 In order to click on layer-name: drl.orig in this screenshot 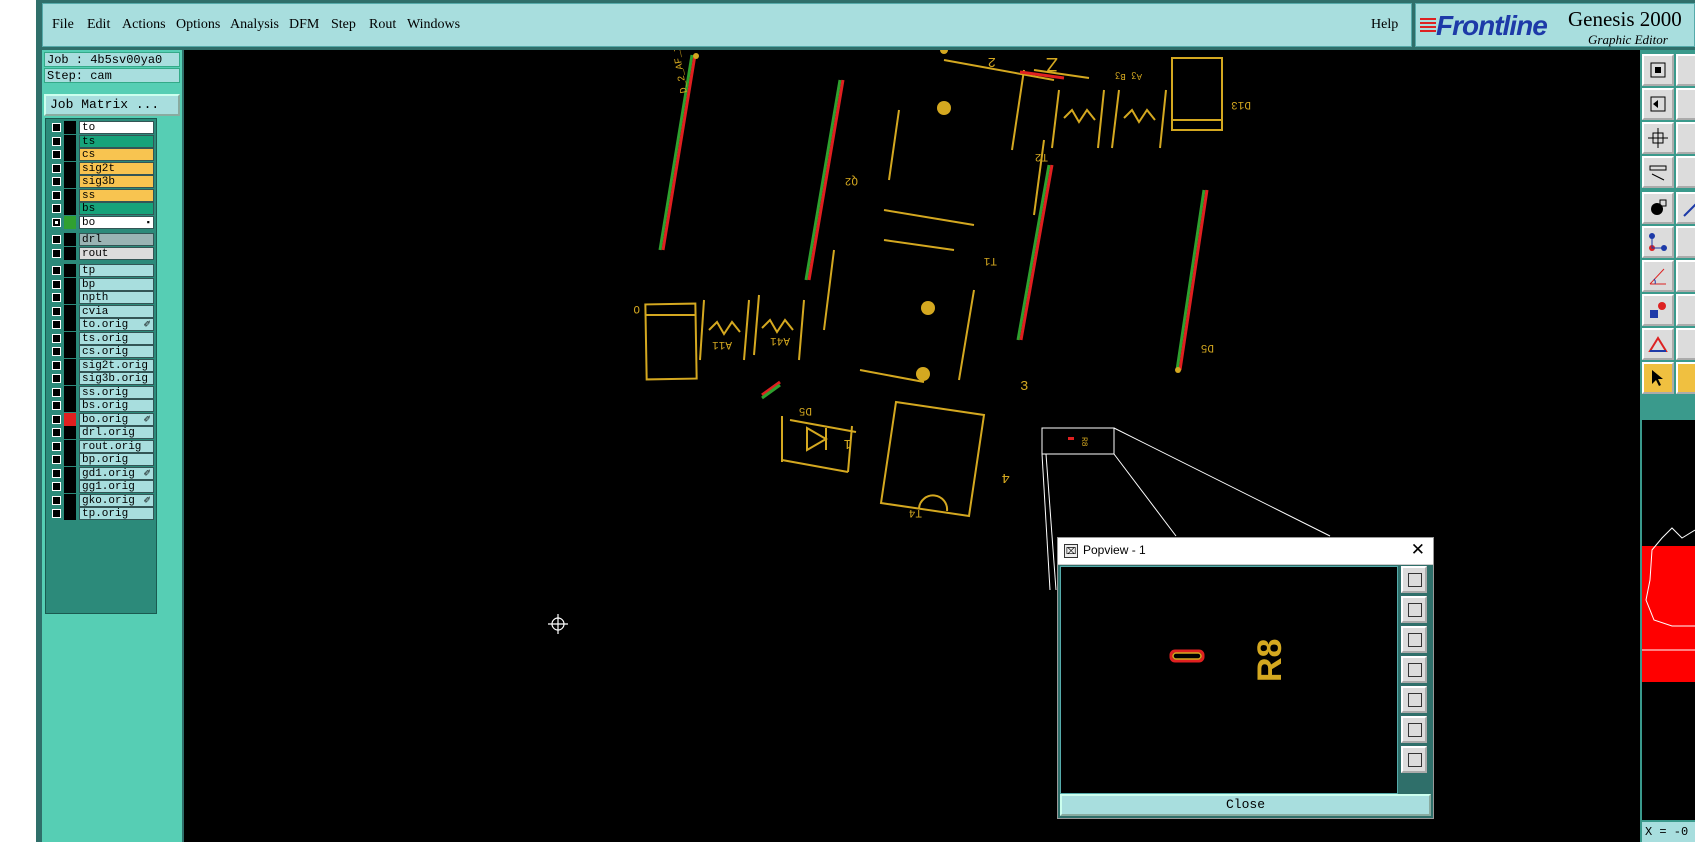, I will do `click(116, 432)`.